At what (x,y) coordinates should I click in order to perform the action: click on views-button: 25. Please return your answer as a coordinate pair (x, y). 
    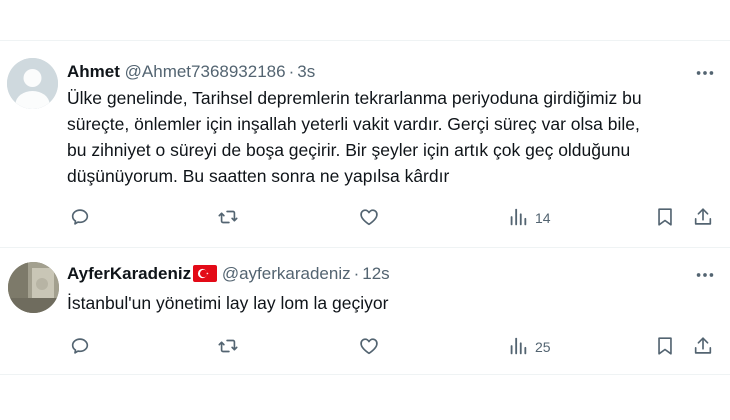
    Looking at the image, I should click on (529, 347).